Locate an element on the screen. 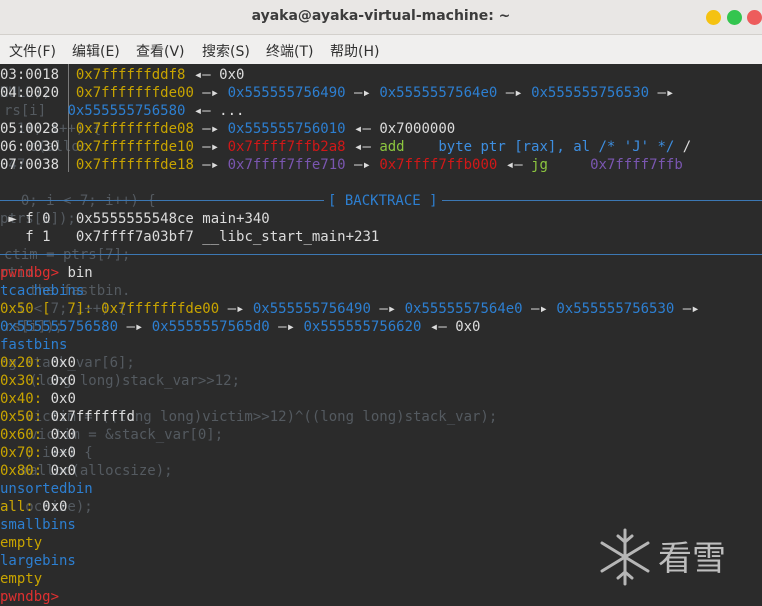  snowflake-icon is located at coordinates (625, 557).